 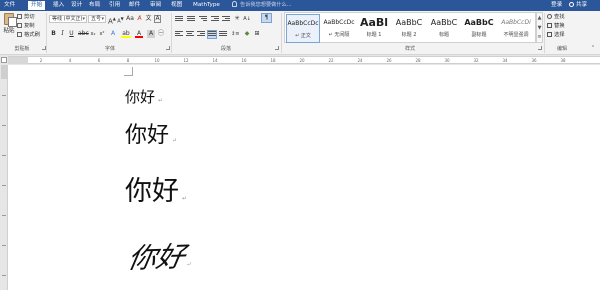 I want to click on horizontal-ruler-area: 2 4 6 8 10 12 14 16 18 20 22 24 26 28 30 32 34 36 38, so click(x=300, y=60).